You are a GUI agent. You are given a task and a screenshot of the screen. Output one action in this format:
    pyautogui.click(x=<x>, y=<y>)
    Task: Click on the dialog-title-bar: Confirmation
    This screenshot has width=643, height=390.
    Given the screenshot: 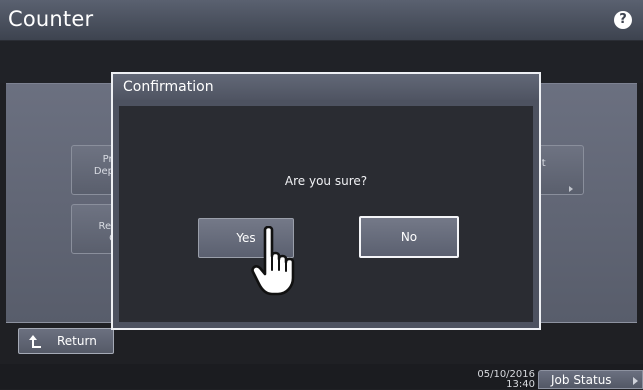 What is the action you would take?
    pyautogui.click(x=326, y=87)
    